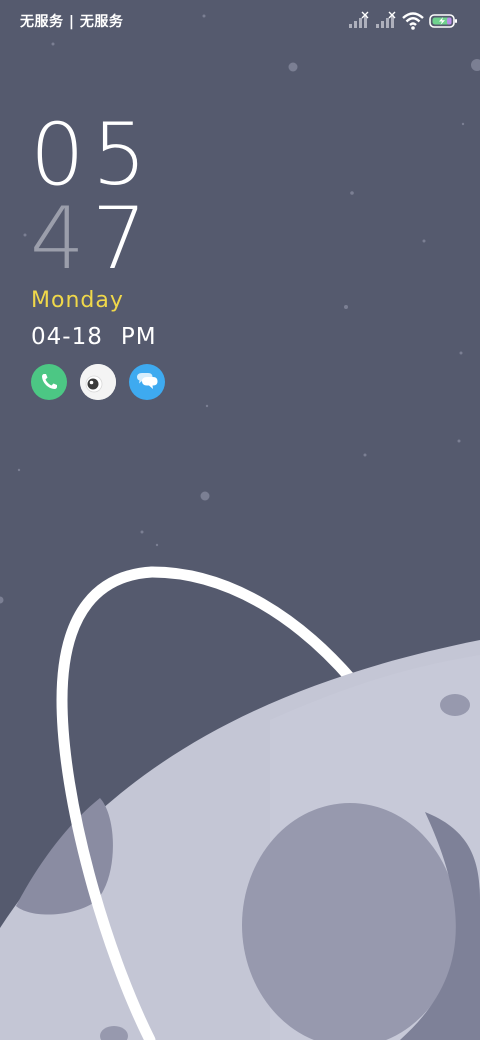 This screenshot has height=1040, width=480. I want to click on camera-shortcut, so click(98, 382).